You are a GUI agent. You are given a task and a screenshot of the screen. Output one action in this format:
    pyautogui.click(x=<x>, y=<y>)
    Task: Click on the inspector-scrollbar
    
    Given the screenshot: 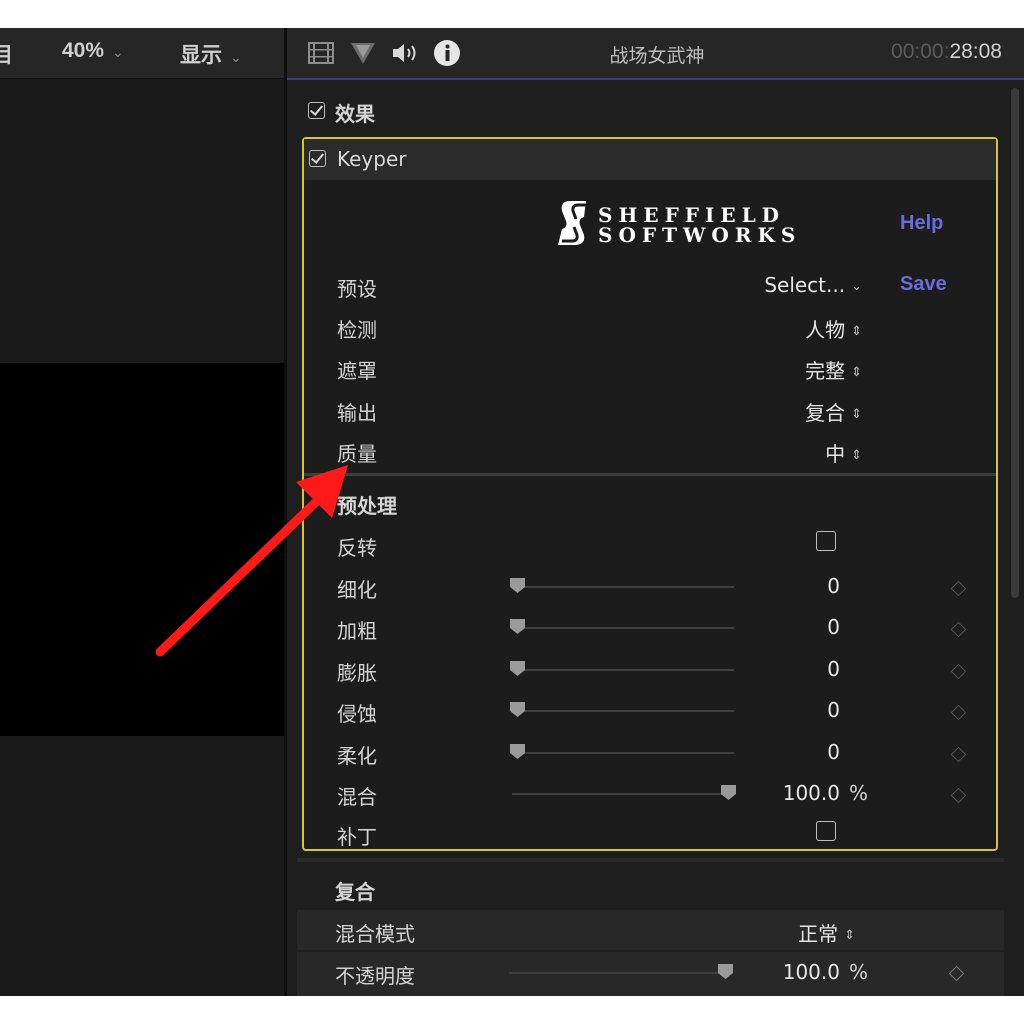 What is the action you would take?
    pyautogui.click(x=1015, y=343)
    